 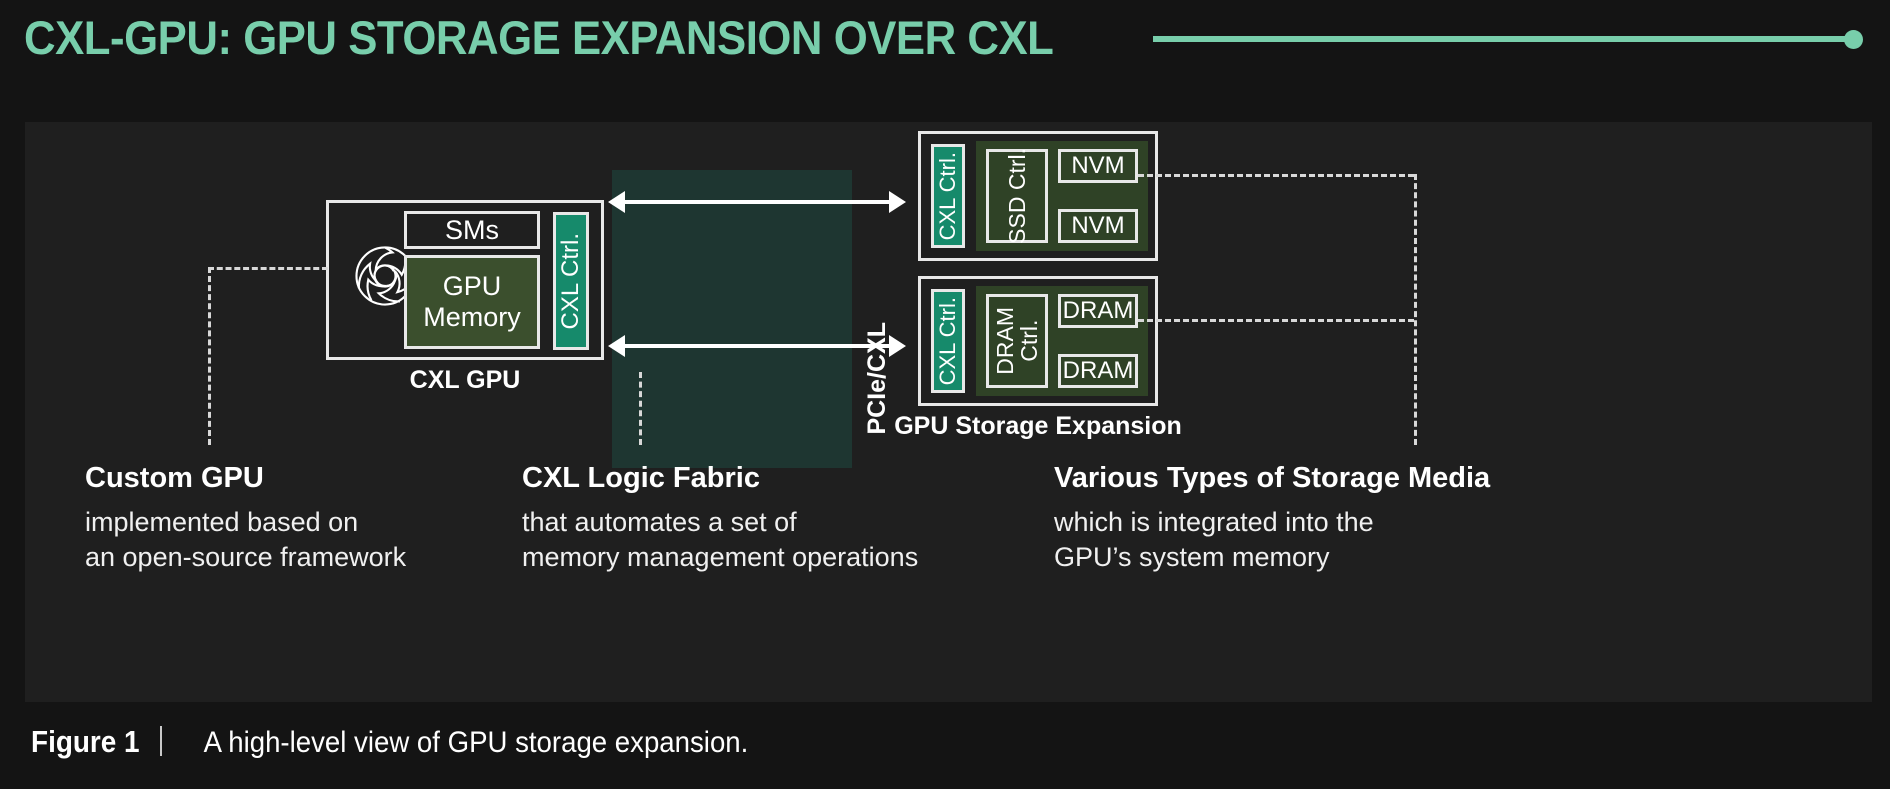 I want to click on interconnect-arrow-top-left-head, so click(x=616, y=202).